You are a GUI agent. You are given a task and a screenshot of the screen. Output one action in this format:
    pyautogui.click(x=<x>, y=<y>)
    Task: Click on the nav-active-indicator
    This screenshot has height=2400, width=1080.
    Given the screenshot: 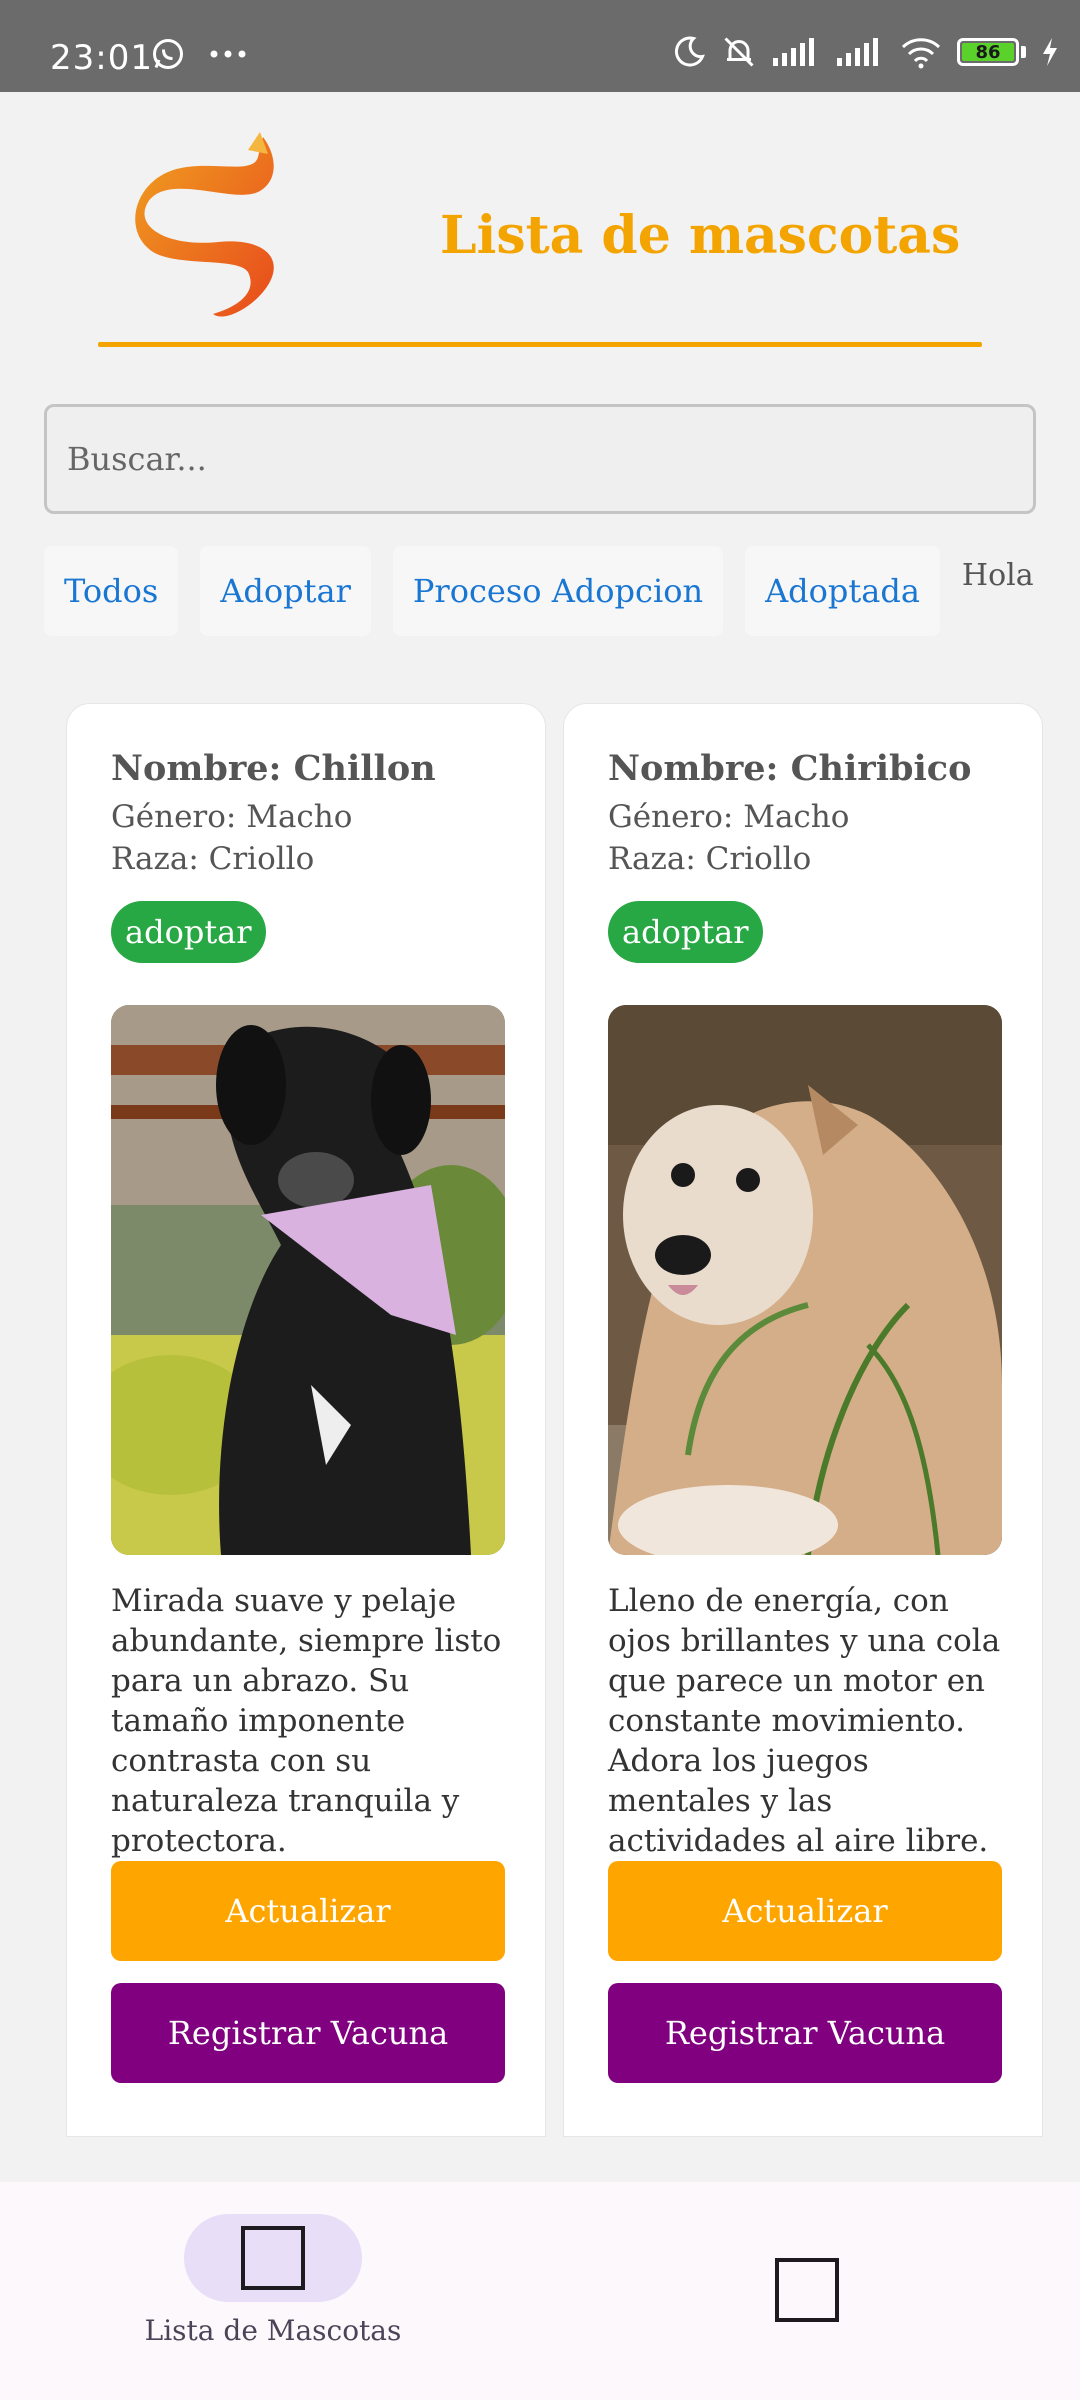 What is the action you would take?
    pyautogui.click(x=273, y=2258)
    